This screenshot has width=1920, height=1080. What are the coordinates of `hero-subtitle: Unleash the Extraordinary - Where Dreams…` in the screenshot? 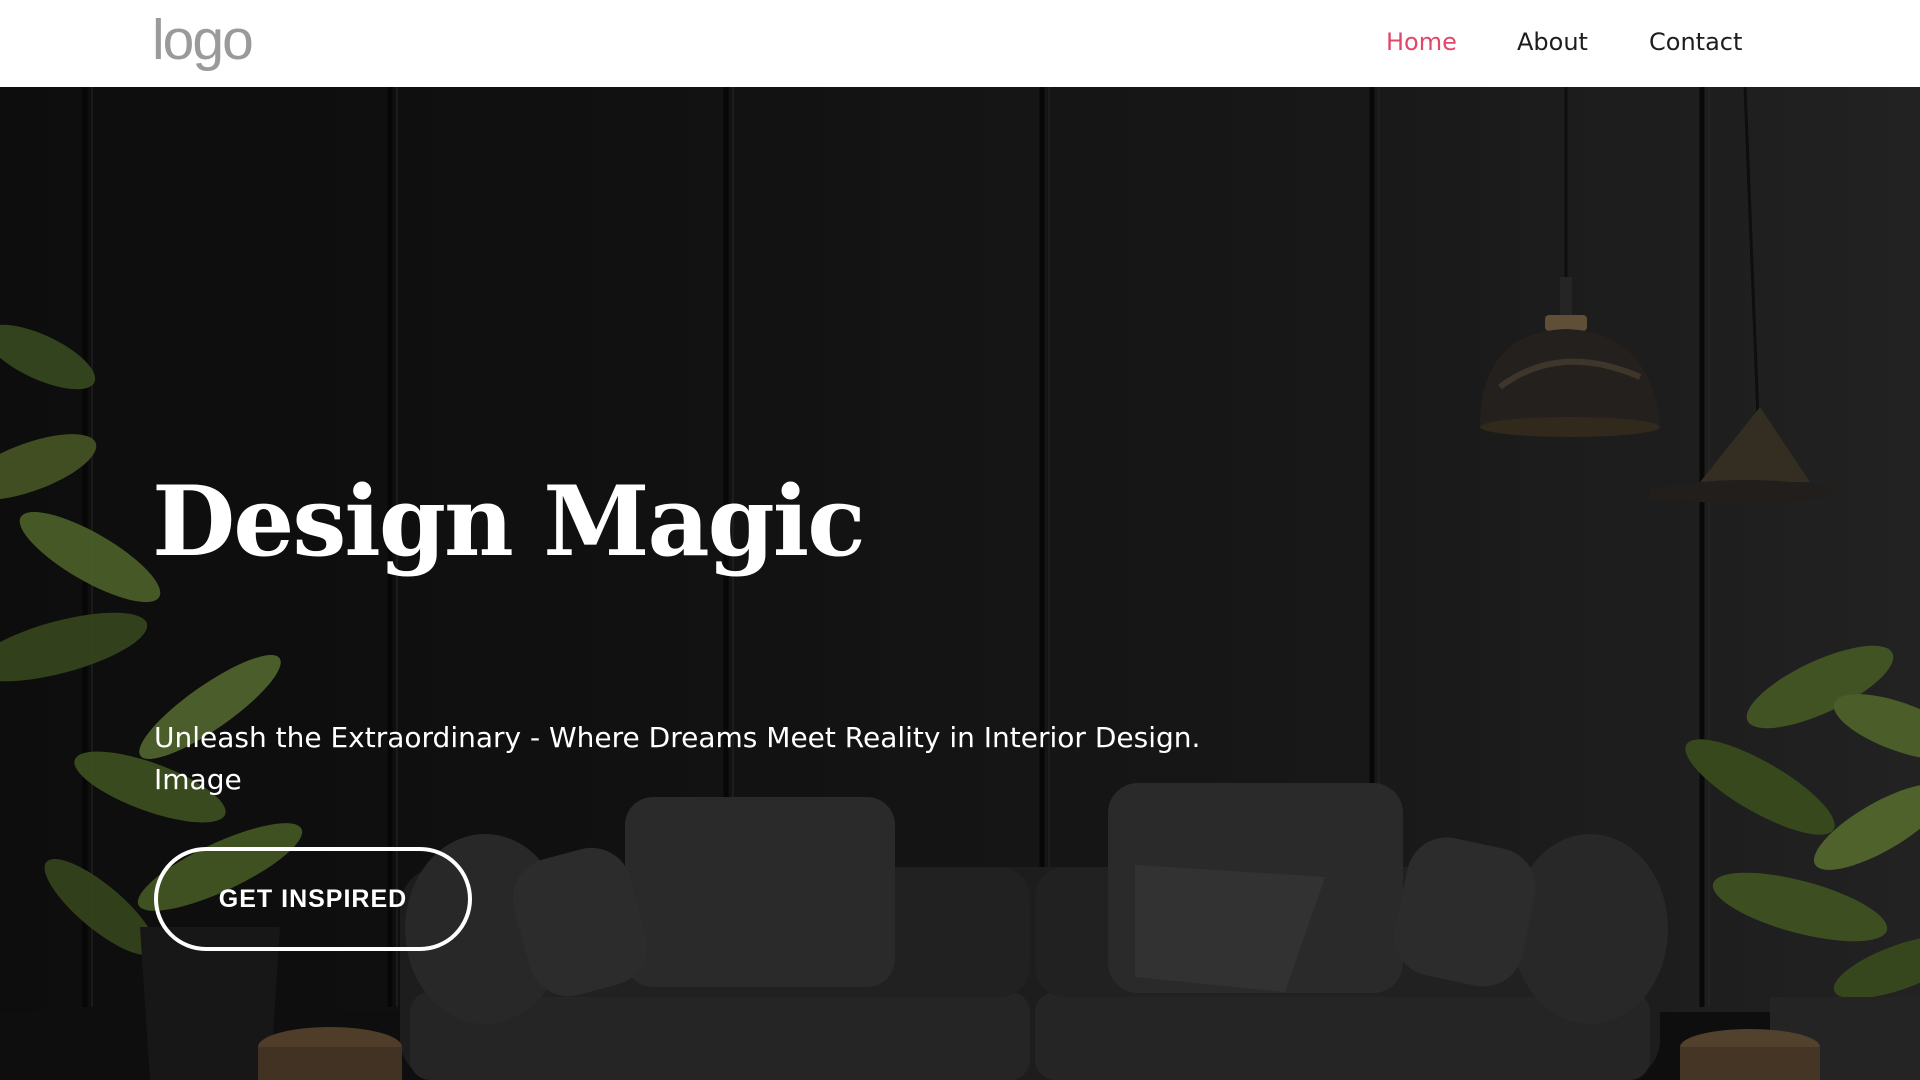 It's located at (677, 758).